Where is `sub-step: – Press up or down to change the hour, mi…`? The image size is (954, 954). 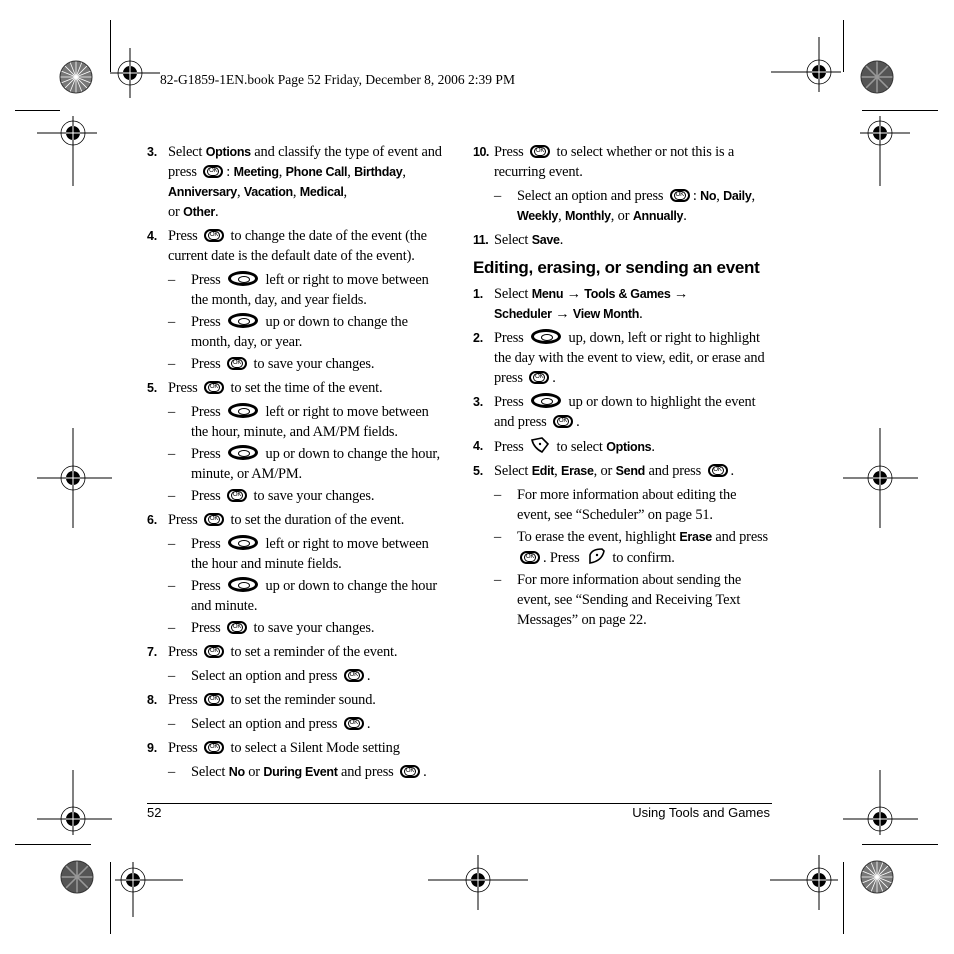 sub-step: – Press up or down to change the hour, mi… is located at coordinates (304, 463).